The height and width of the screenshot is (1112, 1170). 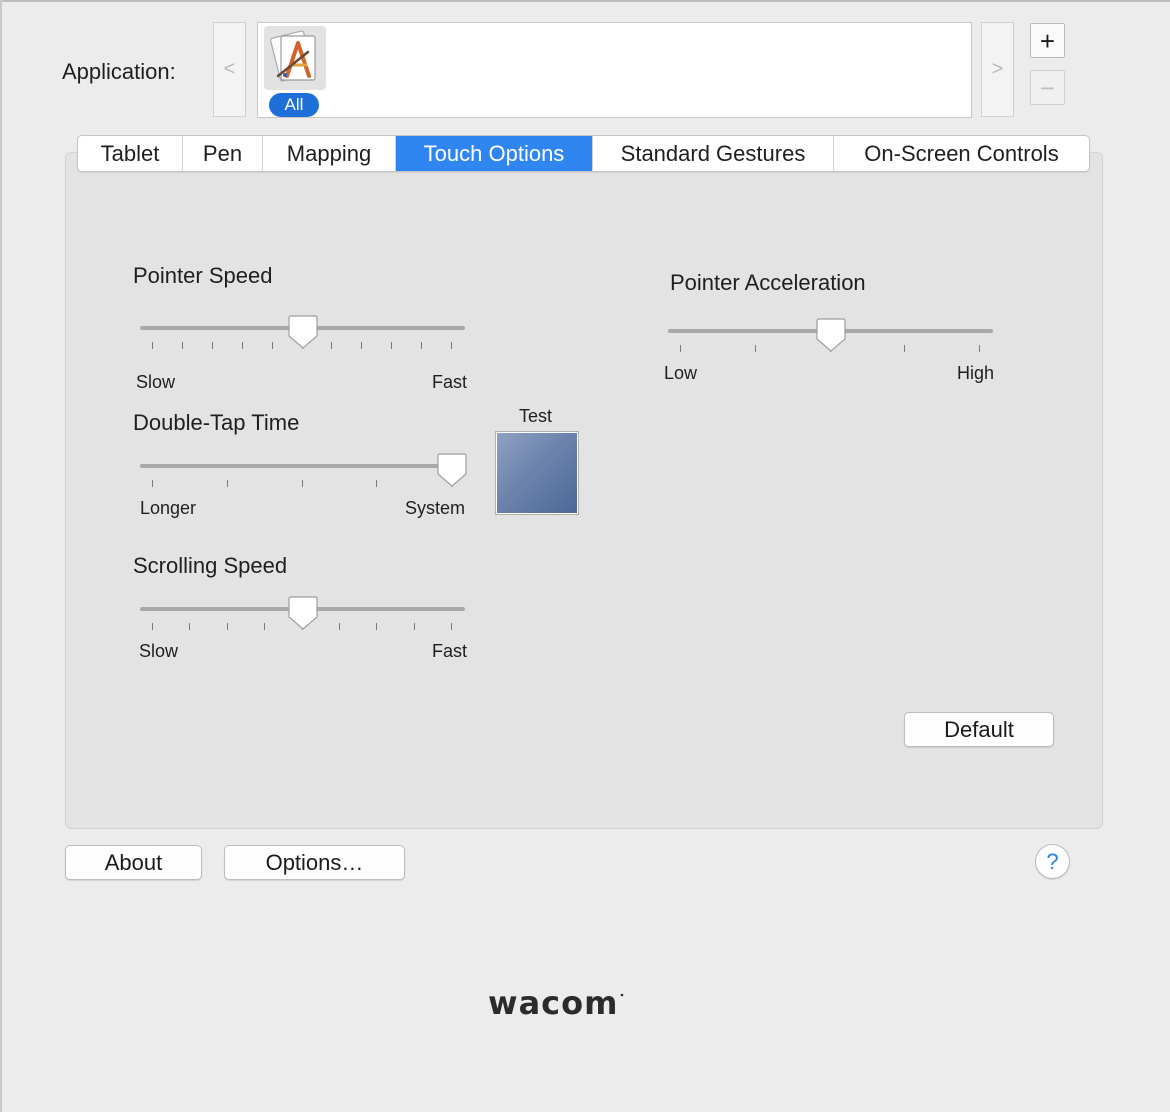 I want to click on double-tap-time-label: Double-Tap Time, so click(x=216, y=422).